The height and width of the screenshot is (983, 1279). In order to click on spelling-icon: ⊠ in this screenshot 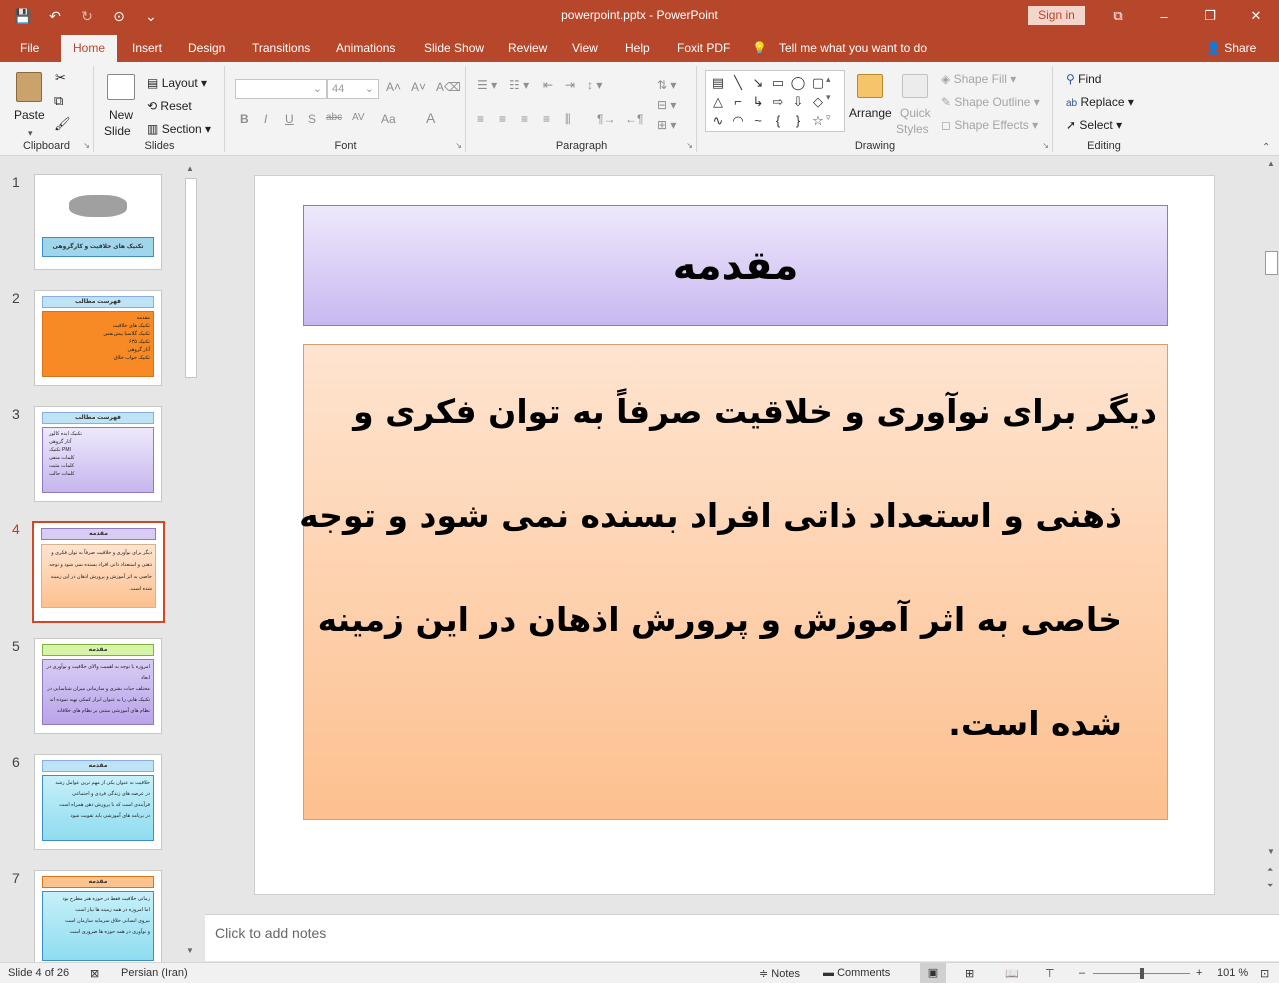, I will do `click(94, 973)`.